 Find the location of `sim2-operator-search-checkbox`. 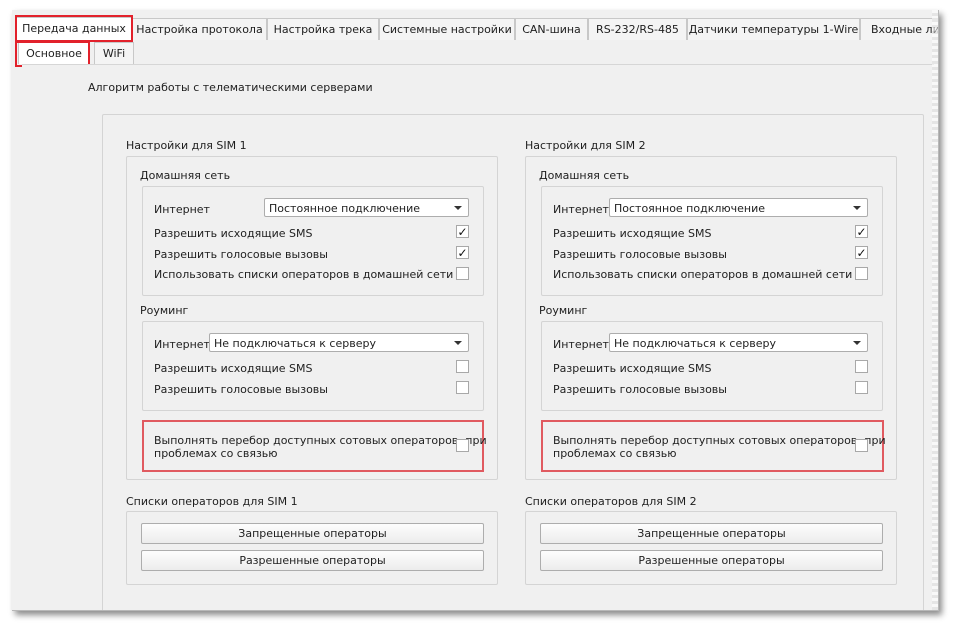

sim2-operator-search-checkbox is located at coordinates (861, 445).